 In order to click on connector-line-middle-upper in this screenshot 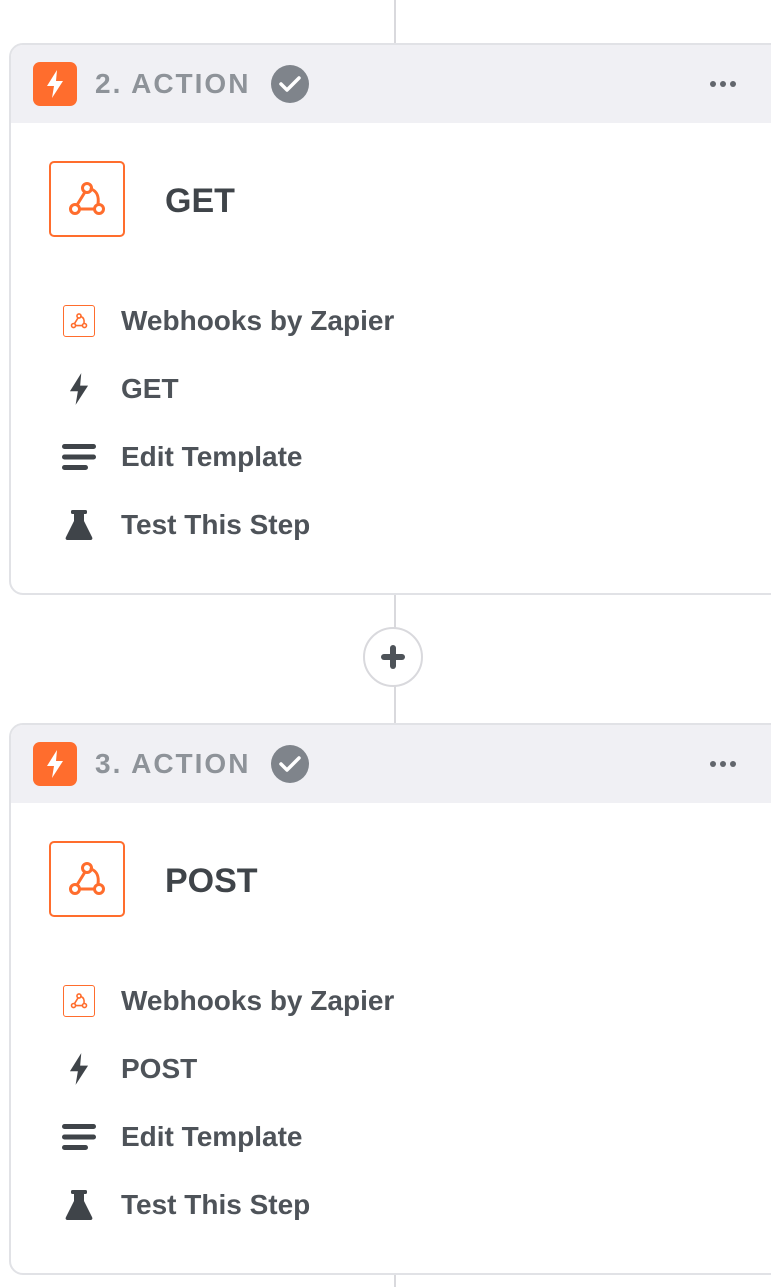, I will do `click(395, 611)`.